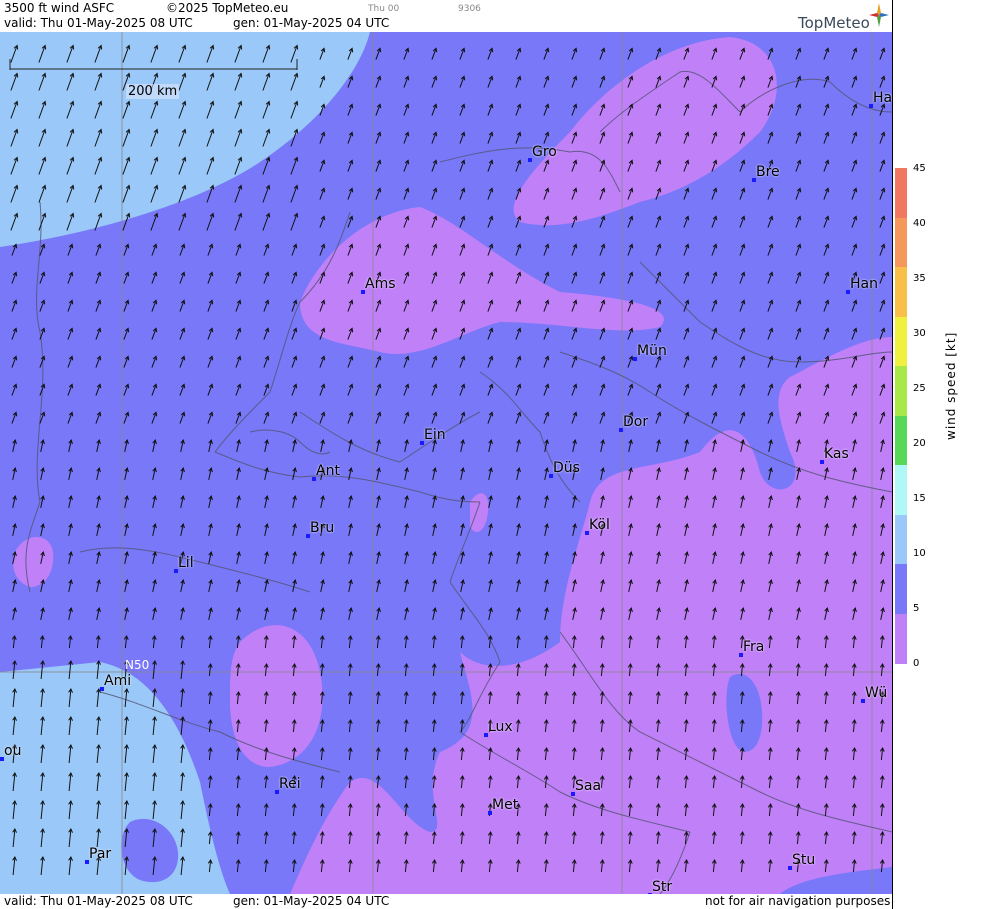 This screenshot has width=983, height=909. I want to click on city-label: Stu, so click(803, 860).